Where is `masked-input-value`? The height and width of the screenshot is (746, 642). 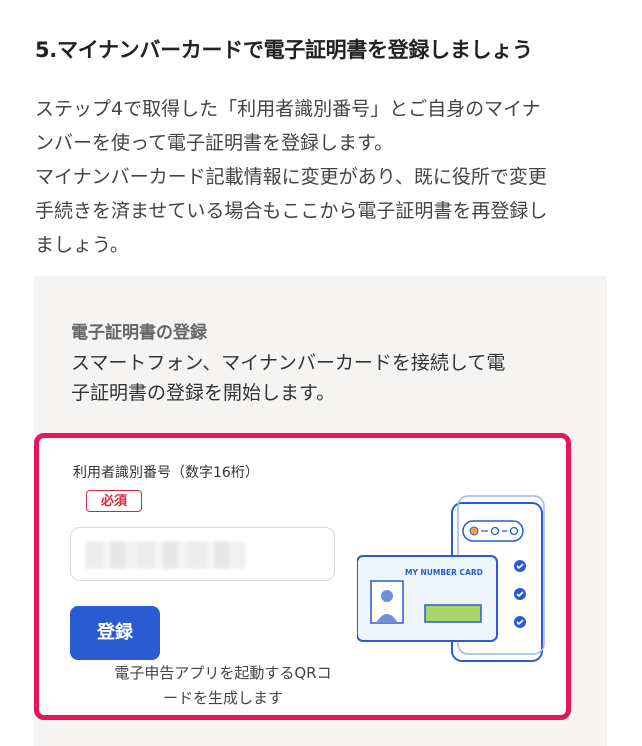
masked-input-value is located at coordinates (165, 555).